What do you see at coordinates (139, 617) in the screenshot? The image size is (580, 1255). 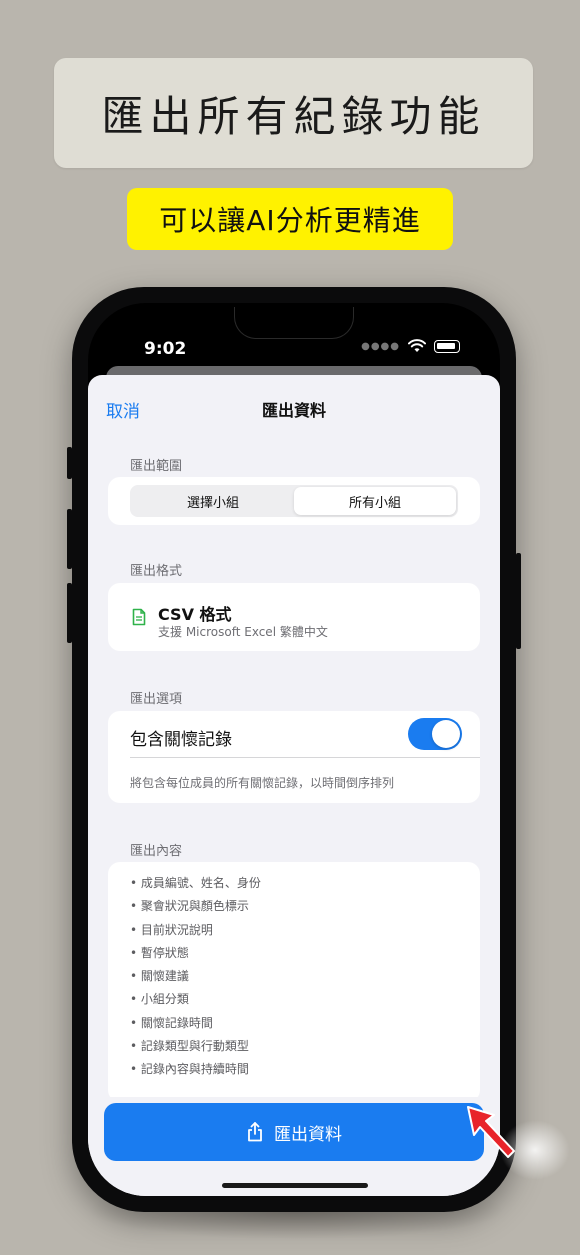 I see `document-icon` at bounding box center [139, 617].